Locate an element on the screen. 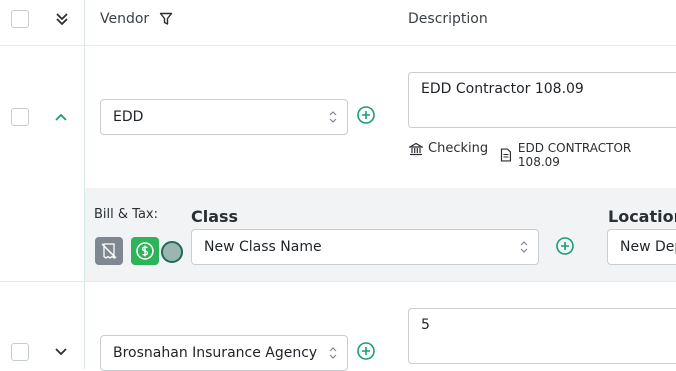  chevron-up-icon is located at coordinates (61, 117).